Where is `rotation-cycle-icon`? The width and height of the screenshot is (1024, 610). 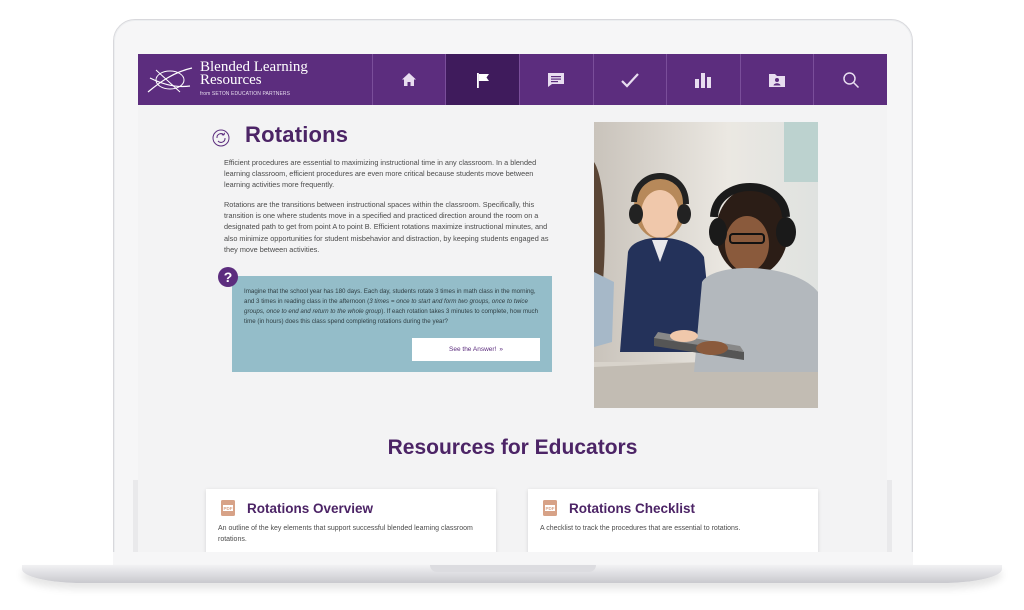
rotation-cycle-icon is located at coordinates (221, 138).